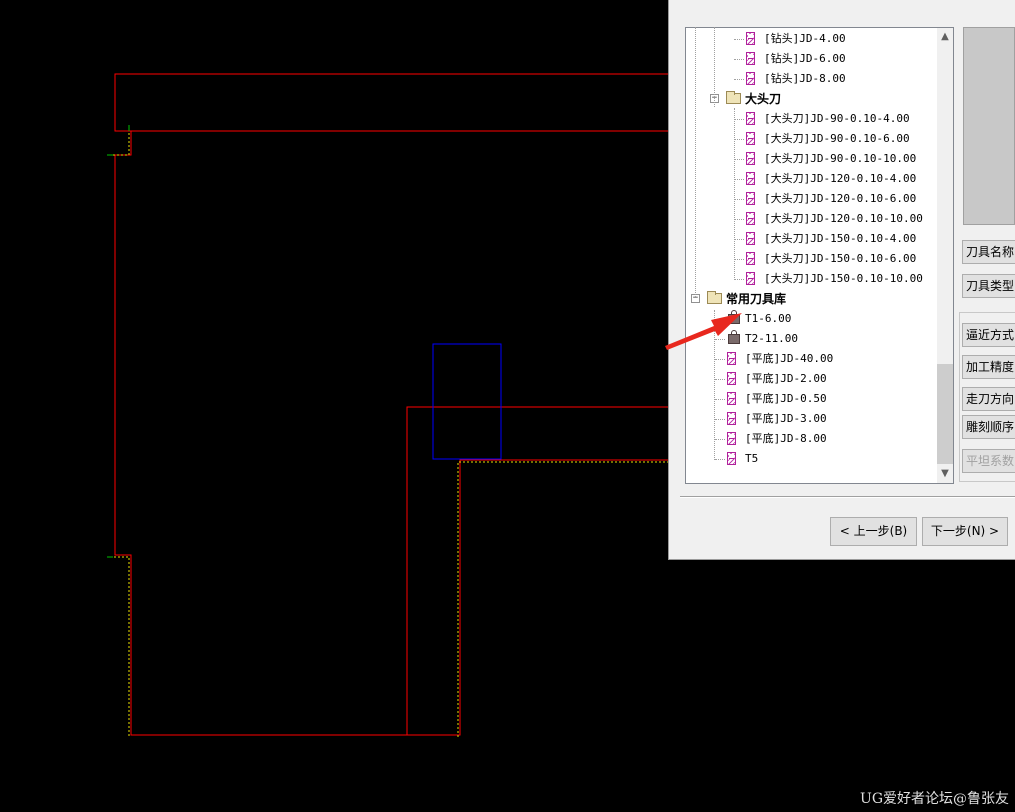 This screenshot has height=812, width=1015. Describe the element at coordinates (843, 218) in the screenshot. I see `tree-item-label: [大头刀]JD-120-0.10-10.00` at that location.